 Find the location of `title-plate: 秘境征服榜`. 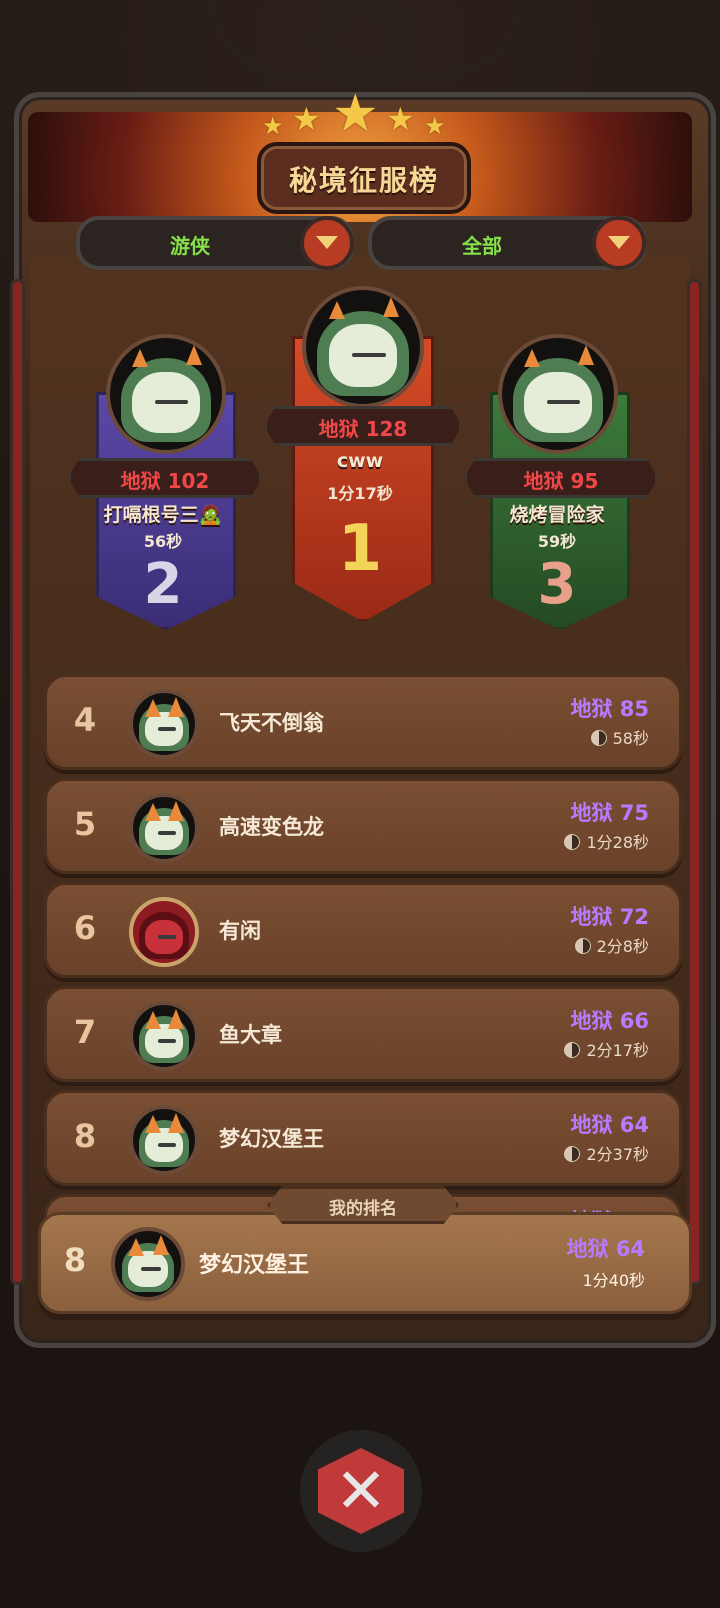

title-plate: 秘境征服榜 is located at coordinates (364, 178).